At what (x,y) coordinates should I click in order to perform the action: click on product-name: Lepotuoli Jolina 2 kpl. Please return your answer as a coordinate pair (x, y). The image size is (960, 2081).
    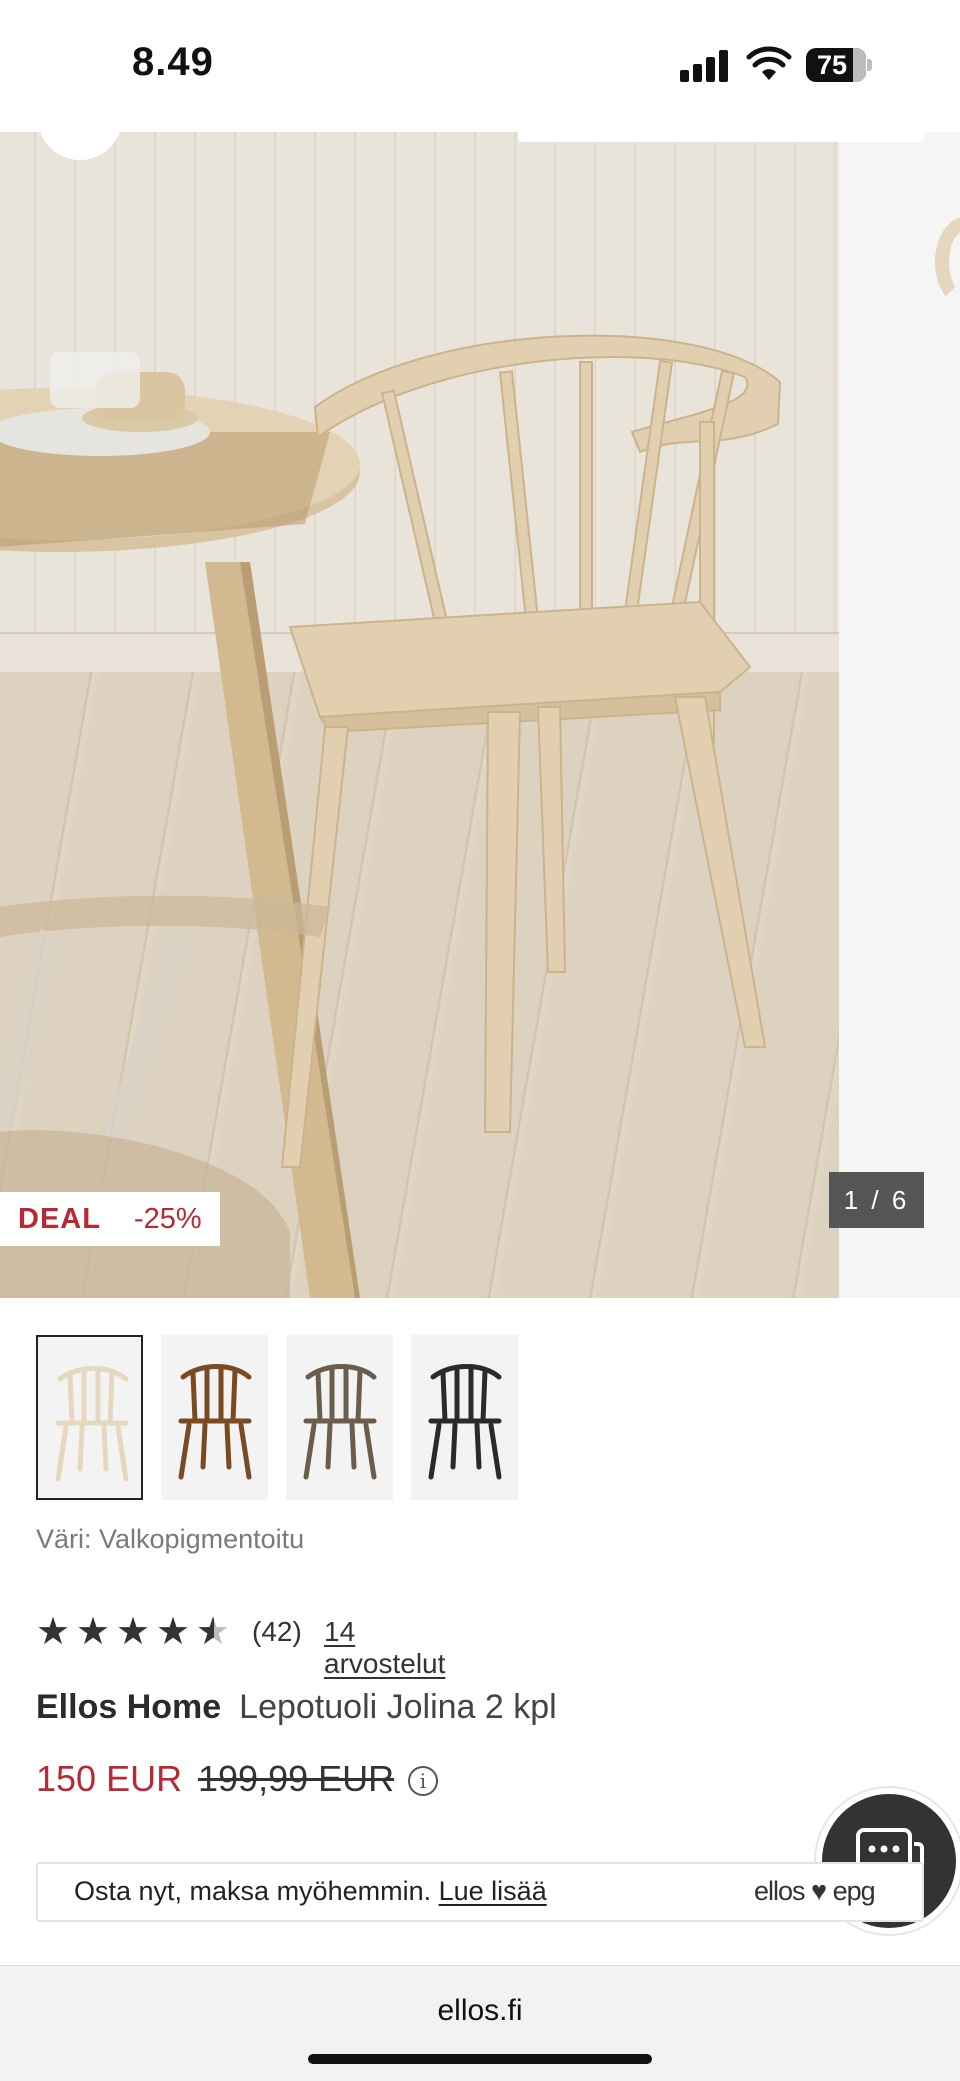
    Looking at the image, I should click on (398, 1707).